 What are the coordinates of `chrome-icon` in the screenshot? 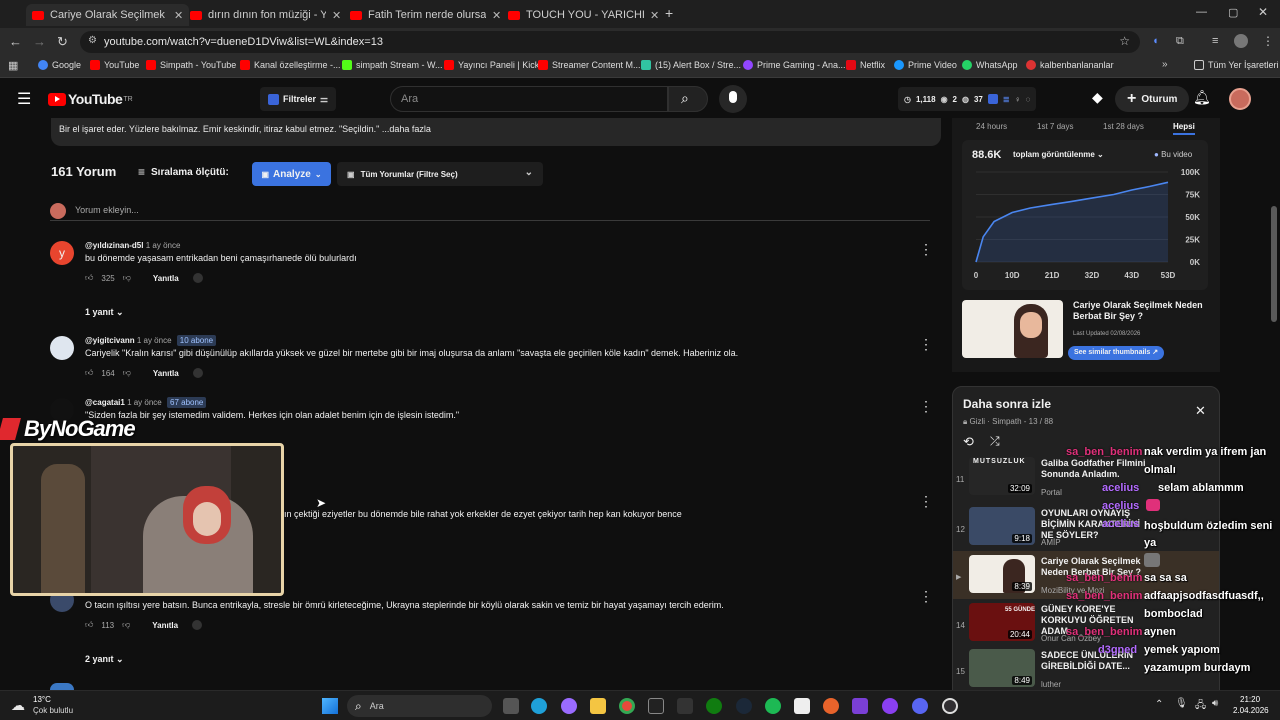 It's located at (627, 706).